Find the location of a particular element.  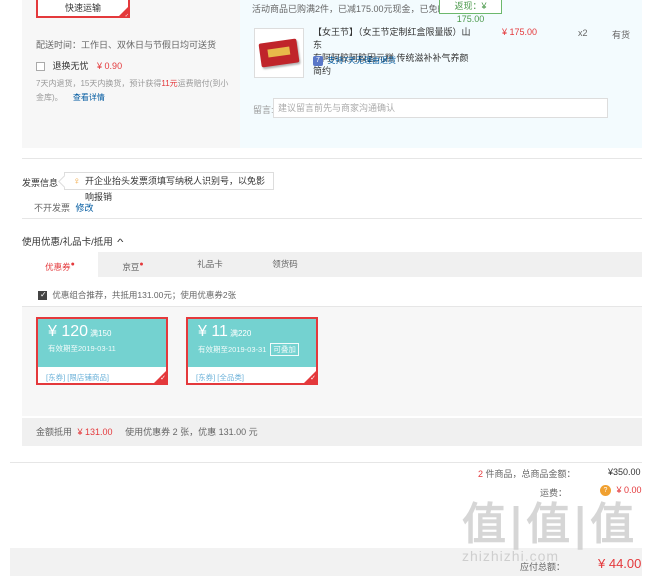

tab-gift-card: 礼品卡 is located at coordinates (210, 264).